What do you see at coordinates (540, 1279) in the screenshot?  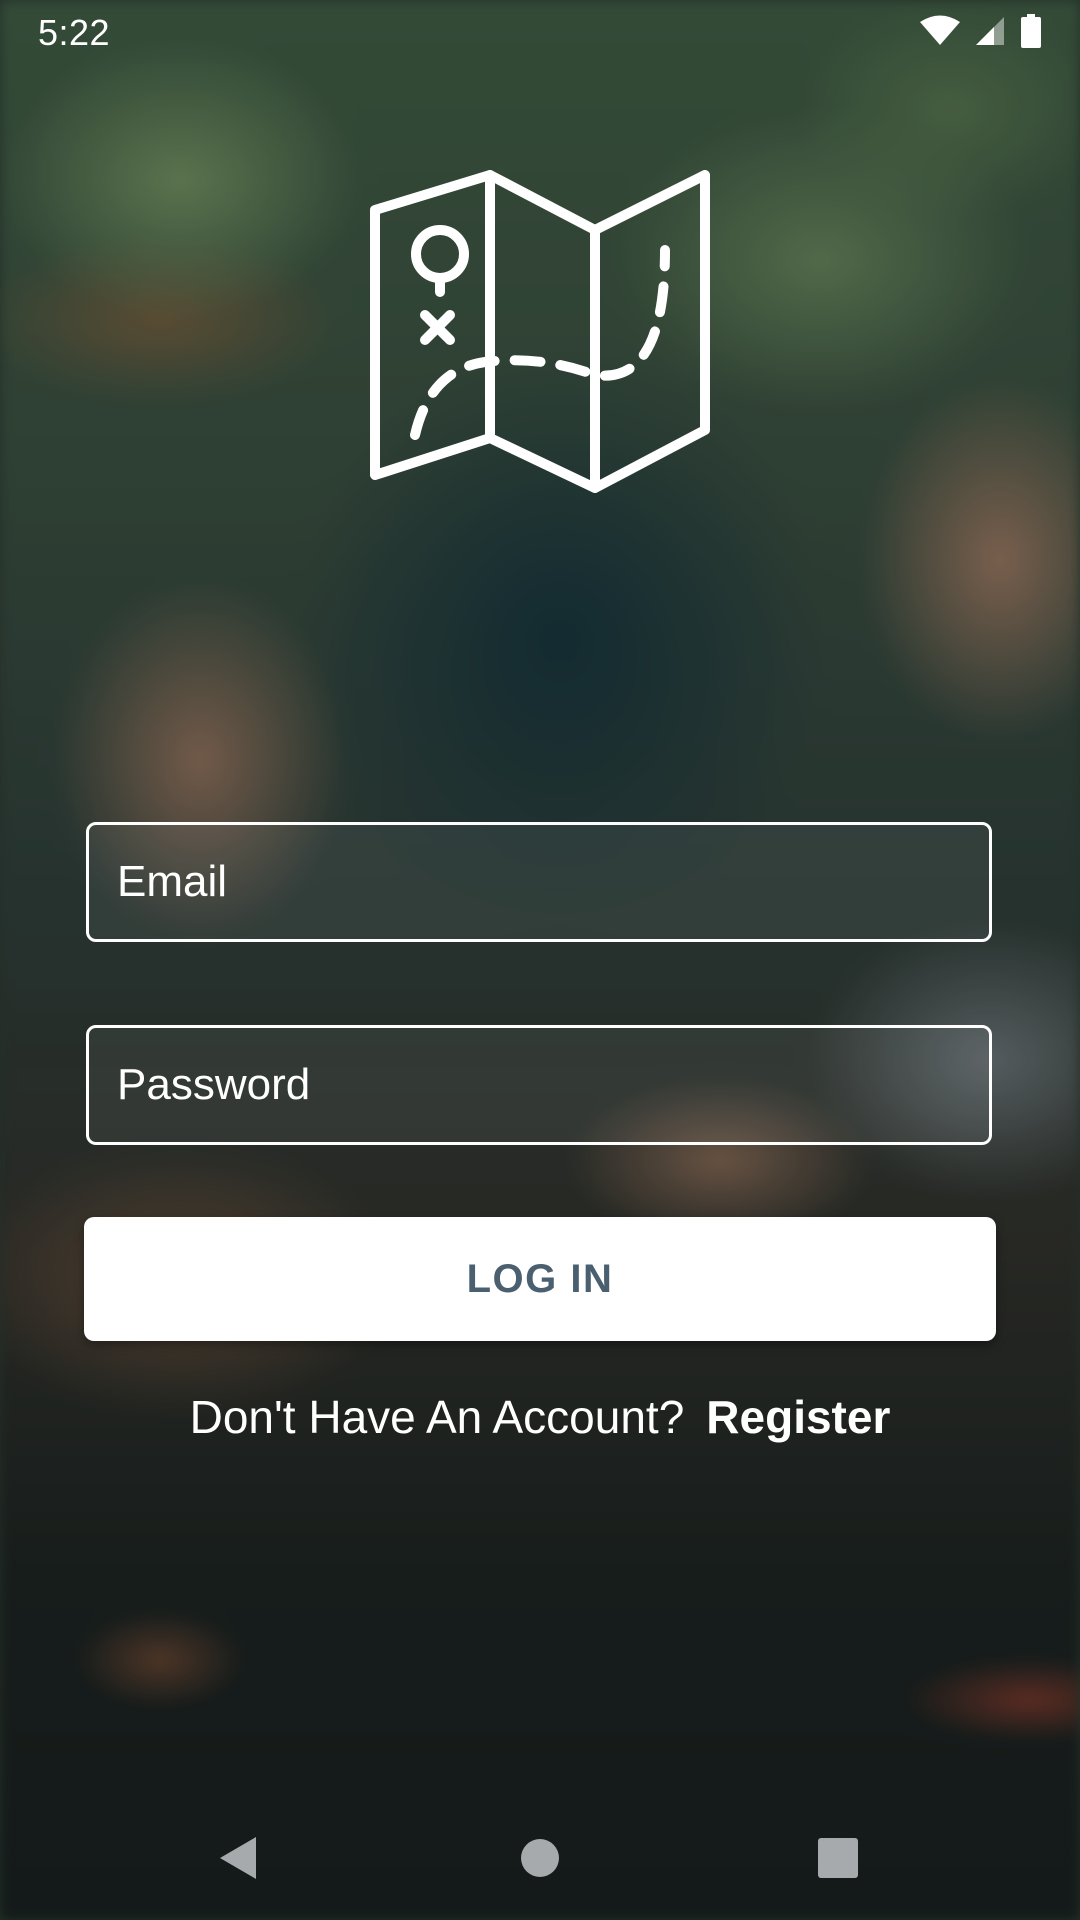 I see `login-button: LOG IN` at bounding box center [540, 1279].